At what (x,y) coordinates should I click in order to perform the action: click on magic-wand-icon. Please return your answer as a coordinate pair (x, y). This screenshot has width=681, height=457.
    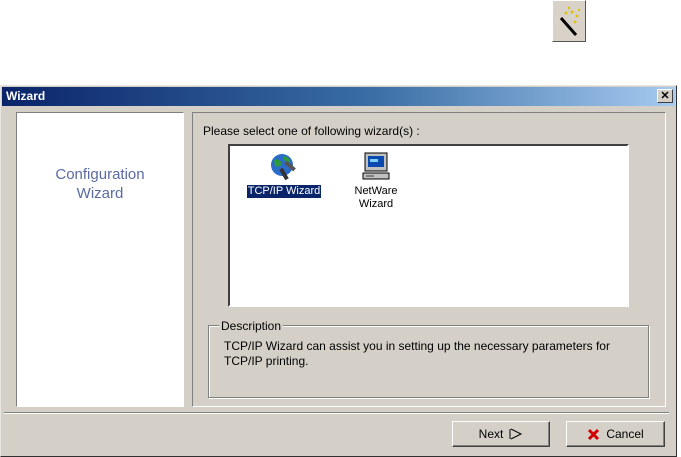
    Looking at the image, I should click on (570, 21).